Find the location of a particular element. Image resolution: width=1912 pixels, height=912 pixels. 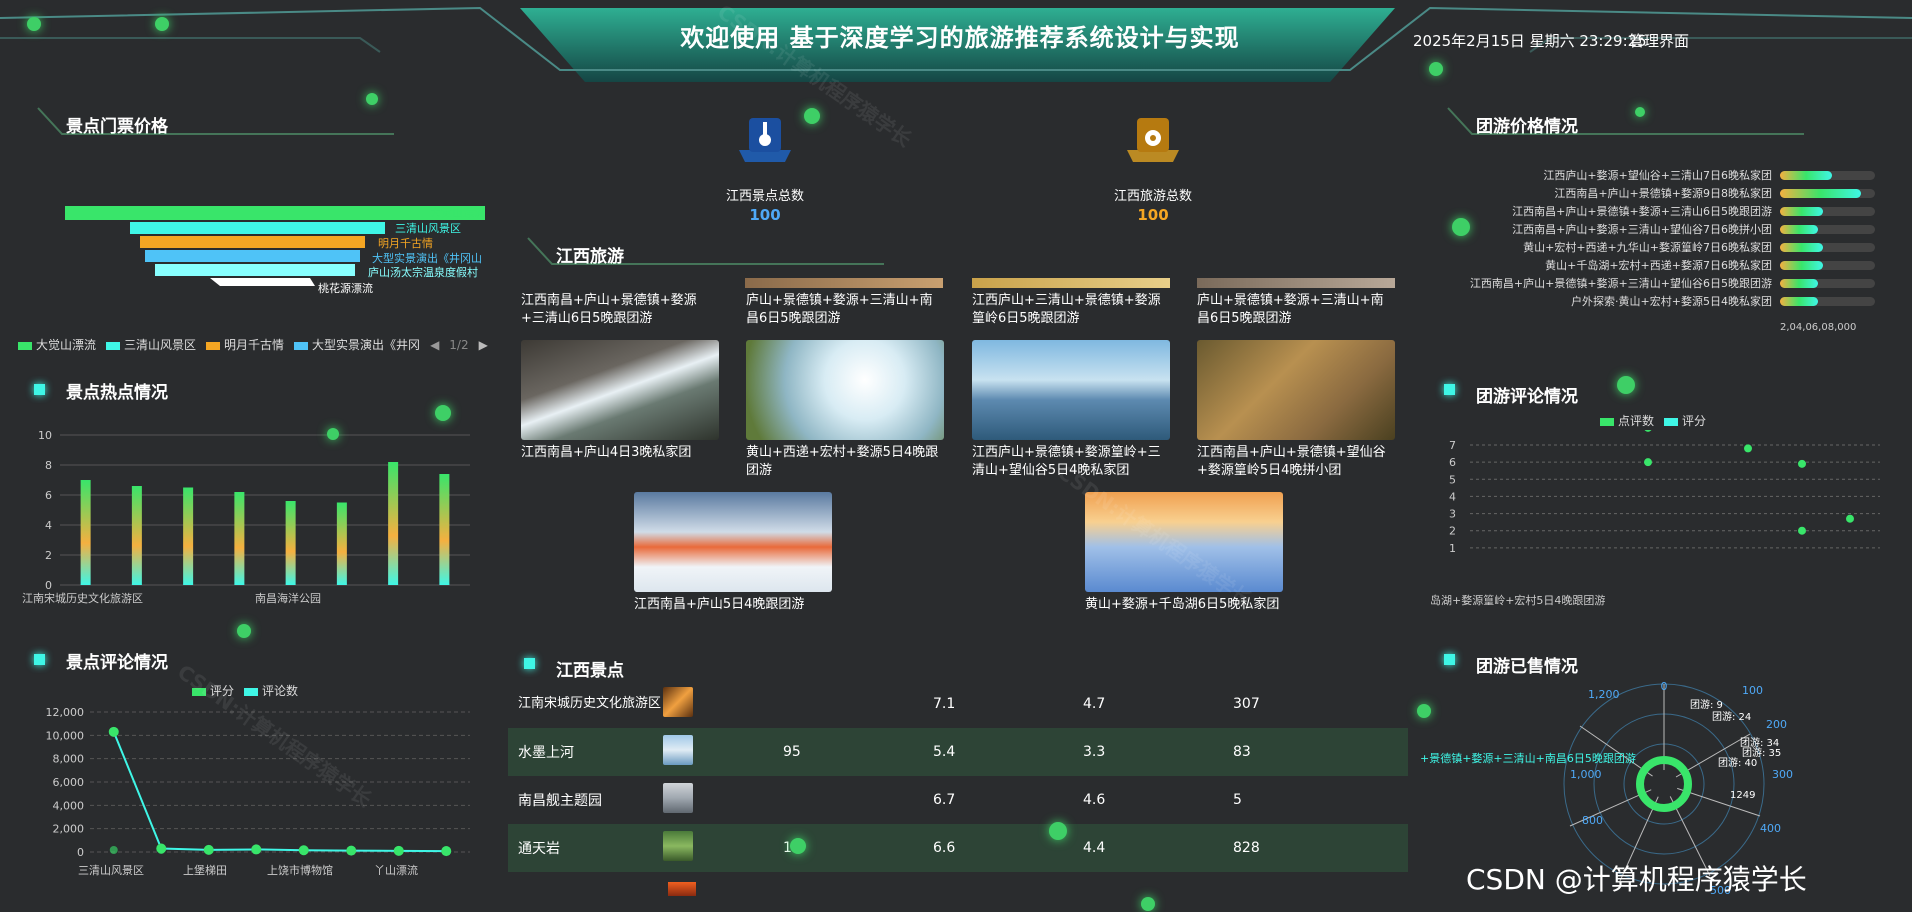

tour-card-caption: 黄山+西递+宏村+婺源5日4晚跟团游 is located at coordinates (845, 462).